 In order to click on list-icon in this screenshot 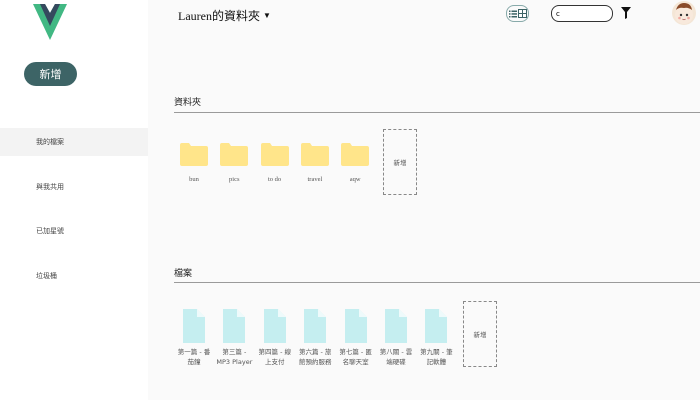, I will do `click(512, 13)`.